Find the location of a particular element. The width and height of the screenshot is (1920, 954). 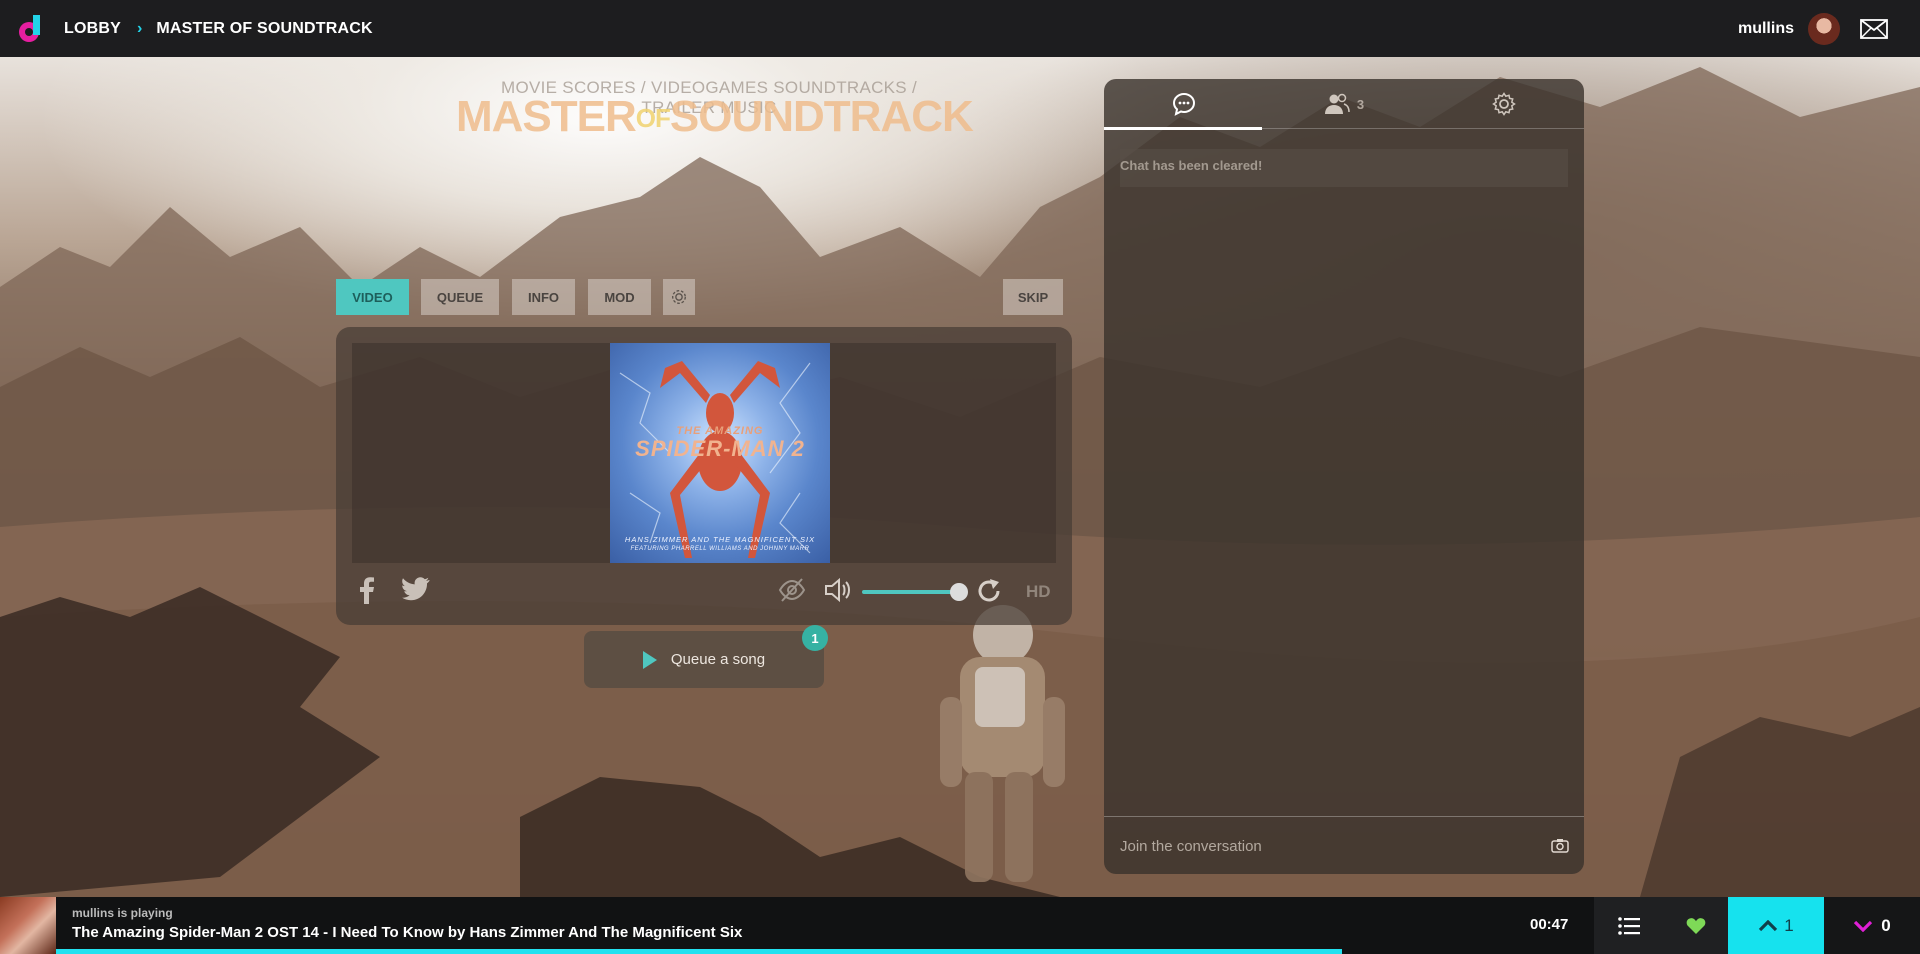

mail-icon is located at coordinates (1874, 28).